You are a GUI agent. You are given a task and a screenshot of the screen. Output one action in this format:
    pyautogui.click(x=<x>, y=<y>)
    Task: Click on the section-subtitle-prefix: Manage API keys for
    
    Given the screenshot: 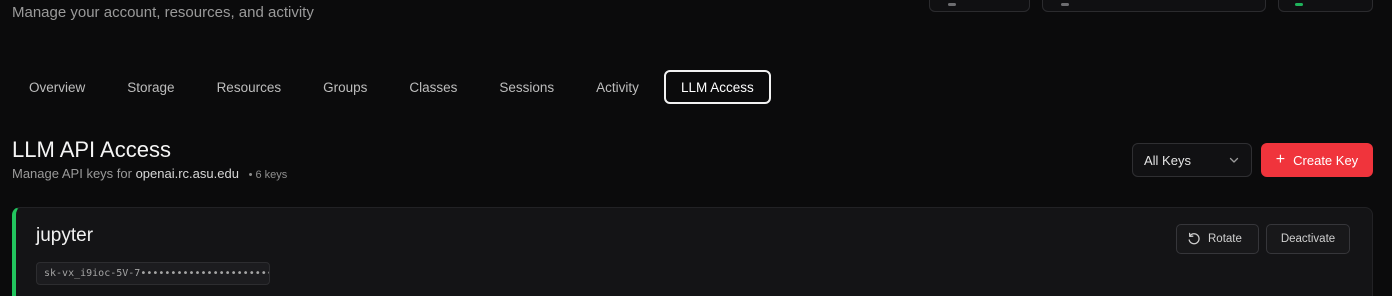 What is the action you would take?
    pyautogui.click(x=72, y=173)
    